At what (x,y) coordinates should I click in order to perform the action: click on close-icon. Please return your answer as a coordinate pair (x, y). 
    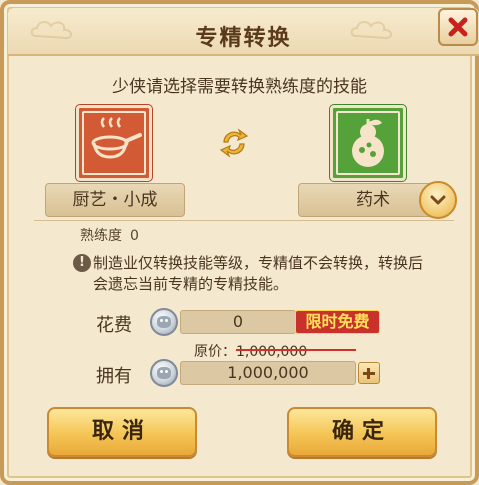
    Looking at the image, I should click on (458, 27).